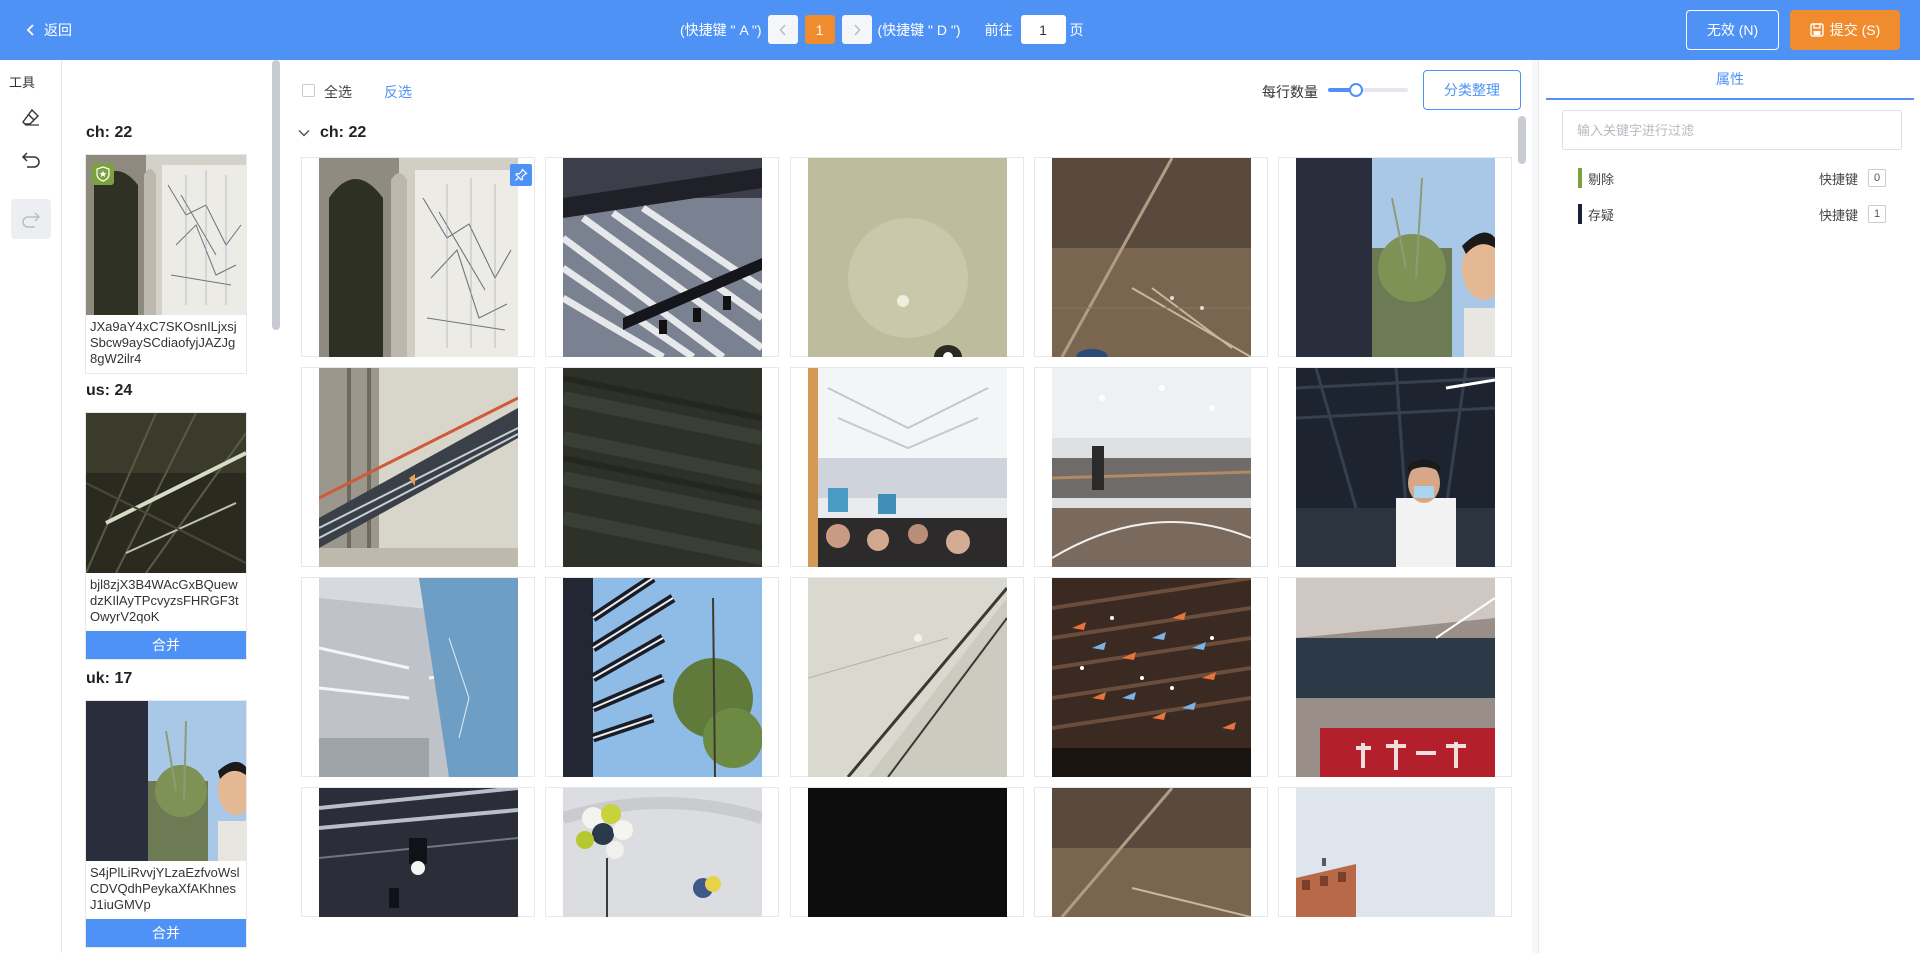 This screenshot has height=953, width=1920. What do you see at coordinates (521, 175) in the screenshot?
I see `pin-icon` at bounding box center [521, 175].